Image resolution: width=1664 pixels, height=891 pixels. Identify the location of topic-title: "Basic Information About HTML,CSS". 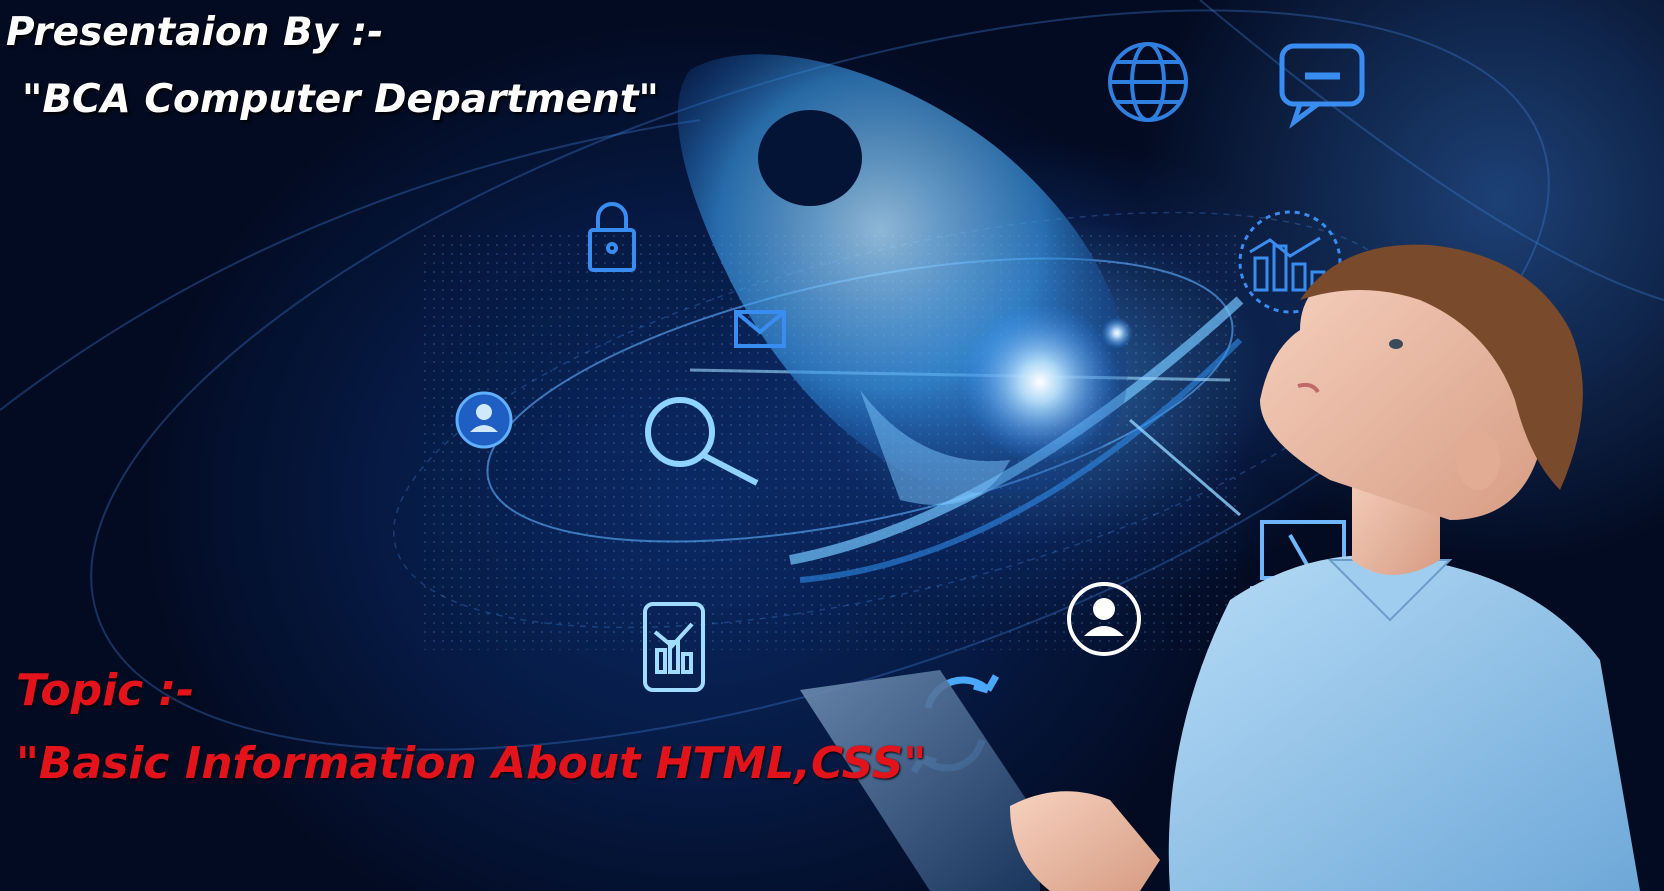
(471, 763).